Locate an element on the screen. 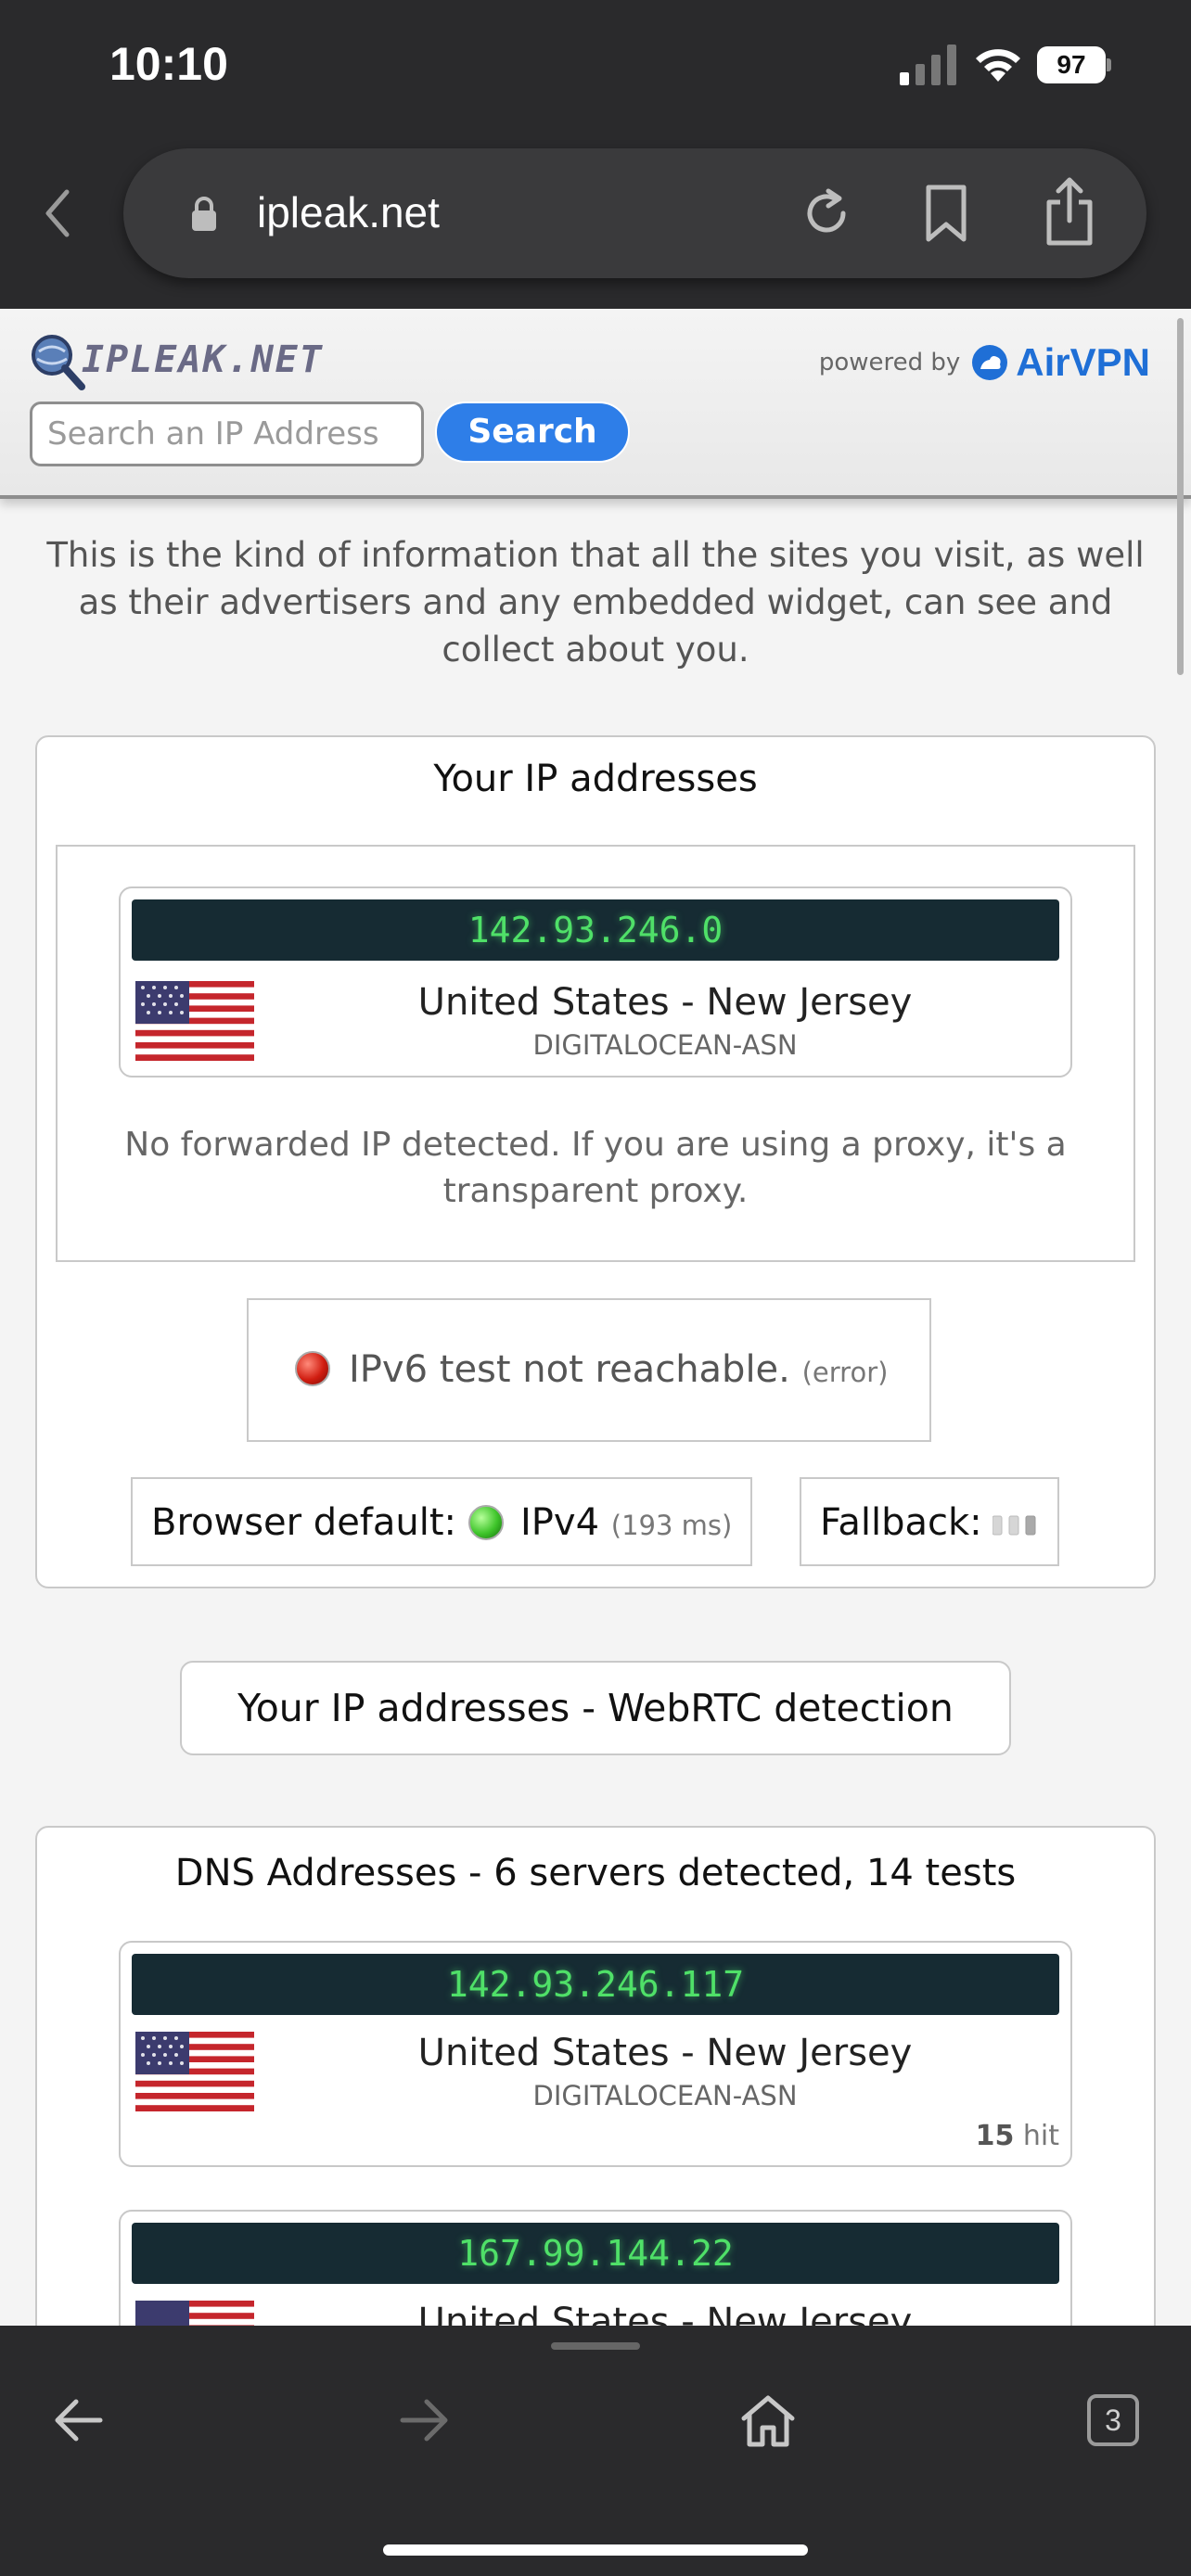  ipv6-test: IPv6 test not reachable. (error) is located at coordinates (589, 1370).